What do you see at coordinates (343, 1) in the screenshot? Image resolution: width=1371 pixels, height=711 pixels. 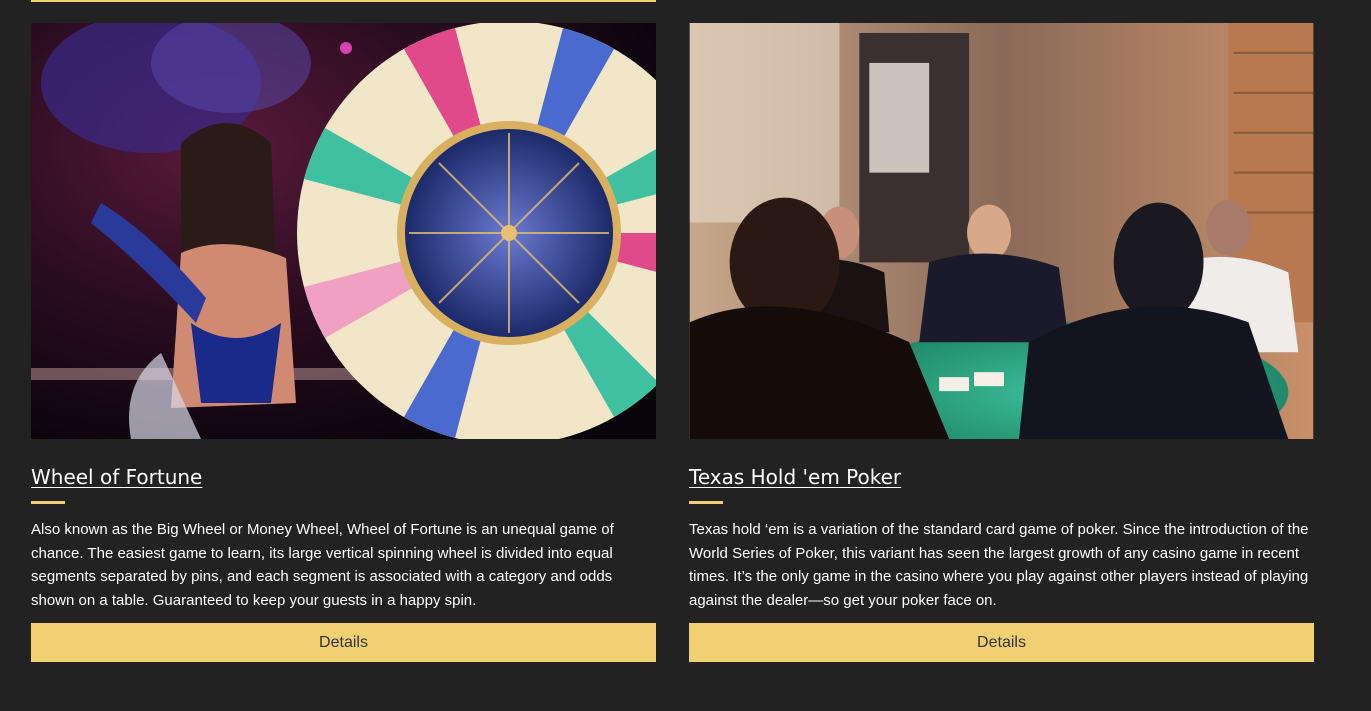 I see `top-divider` at bounding box center [343, 1].